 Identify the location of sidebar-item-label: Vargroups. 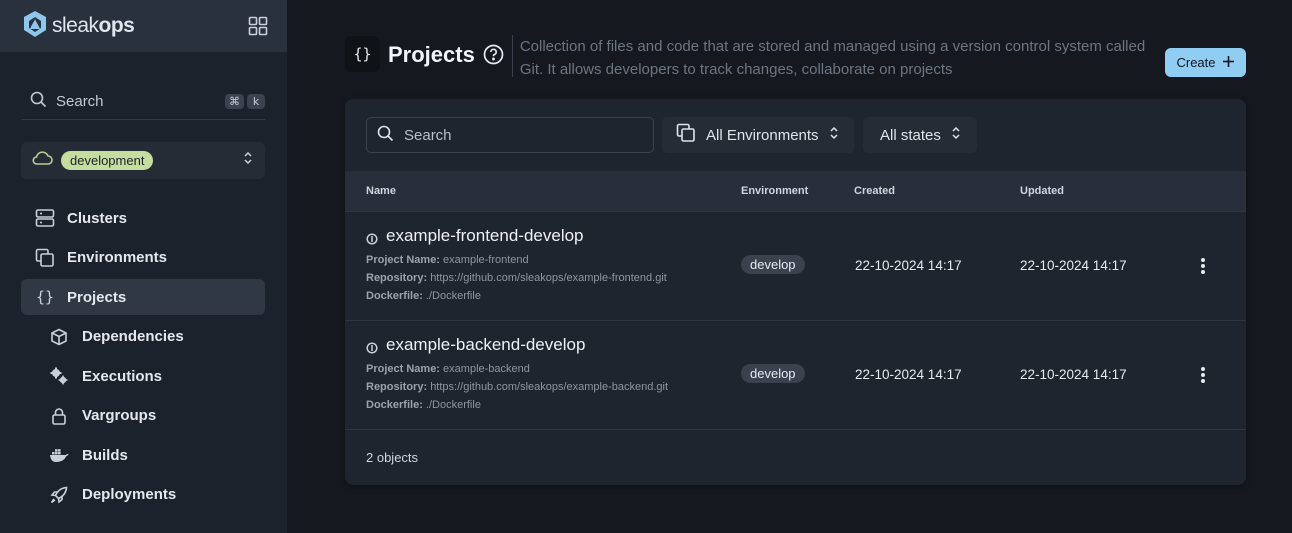
(119, 415).